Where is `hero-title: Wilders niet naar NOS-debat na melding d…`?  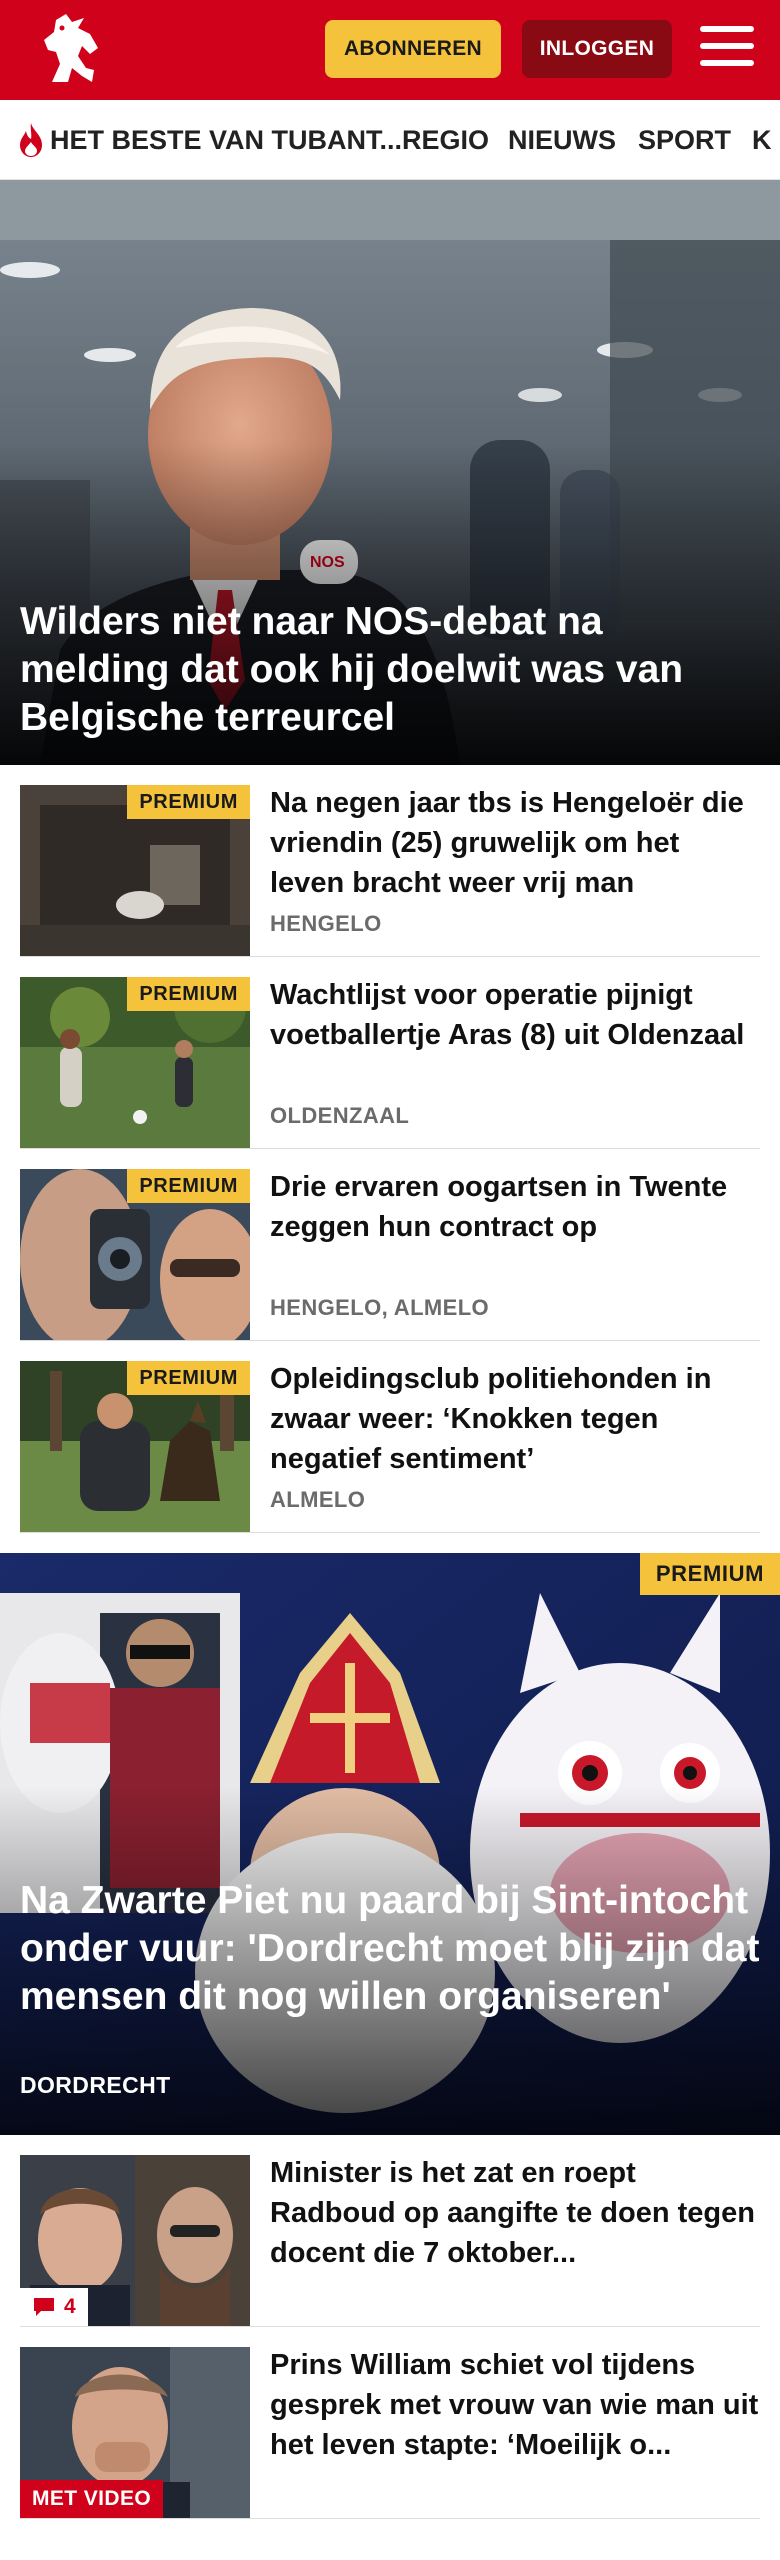
hero-title: Wilders niet naar NOS-debat na melding d… is located at coordinates (390, 670).